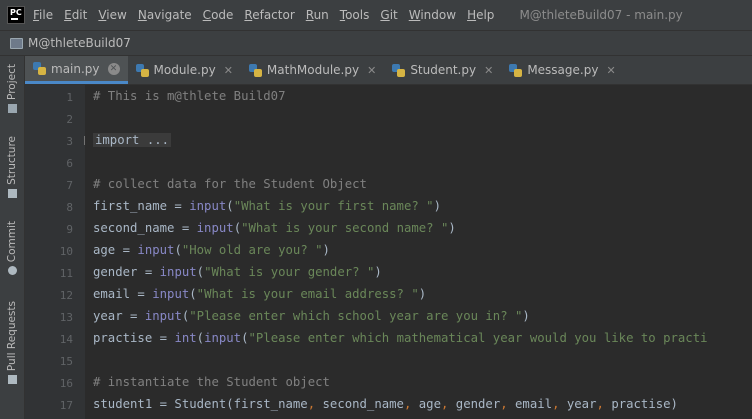  I want to click on line-number: 9, so click(69, 229).